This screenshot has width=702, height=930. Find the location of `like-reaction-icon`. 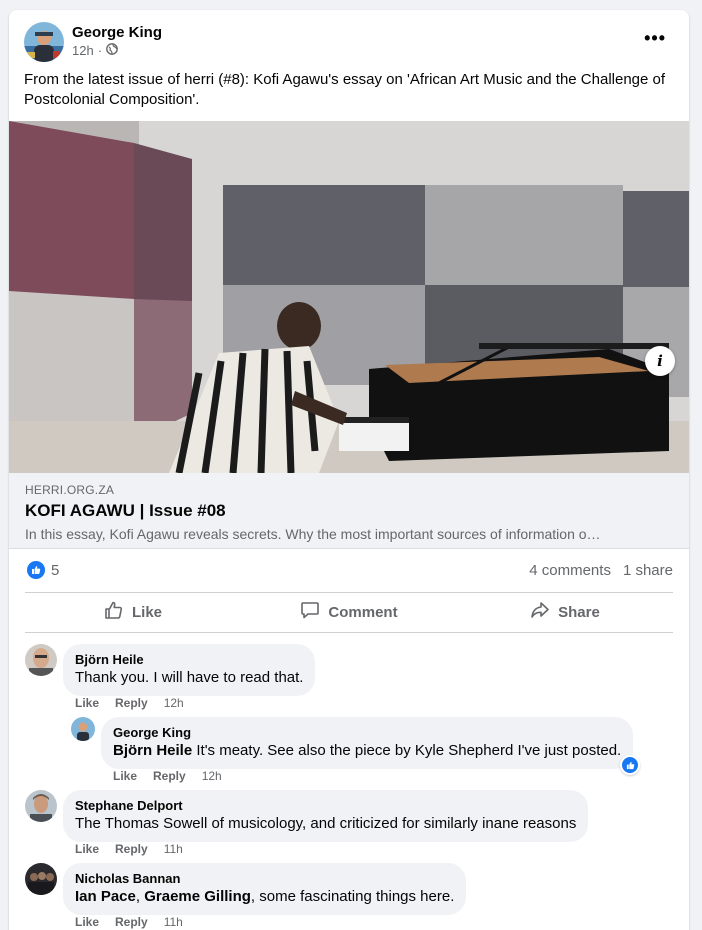

like-reaction-icon is located at coordinates (36, 570).